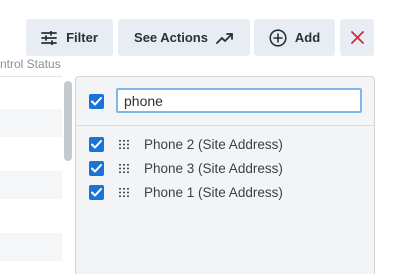  I want to click on plus-circle-icon, so click(278, 37).